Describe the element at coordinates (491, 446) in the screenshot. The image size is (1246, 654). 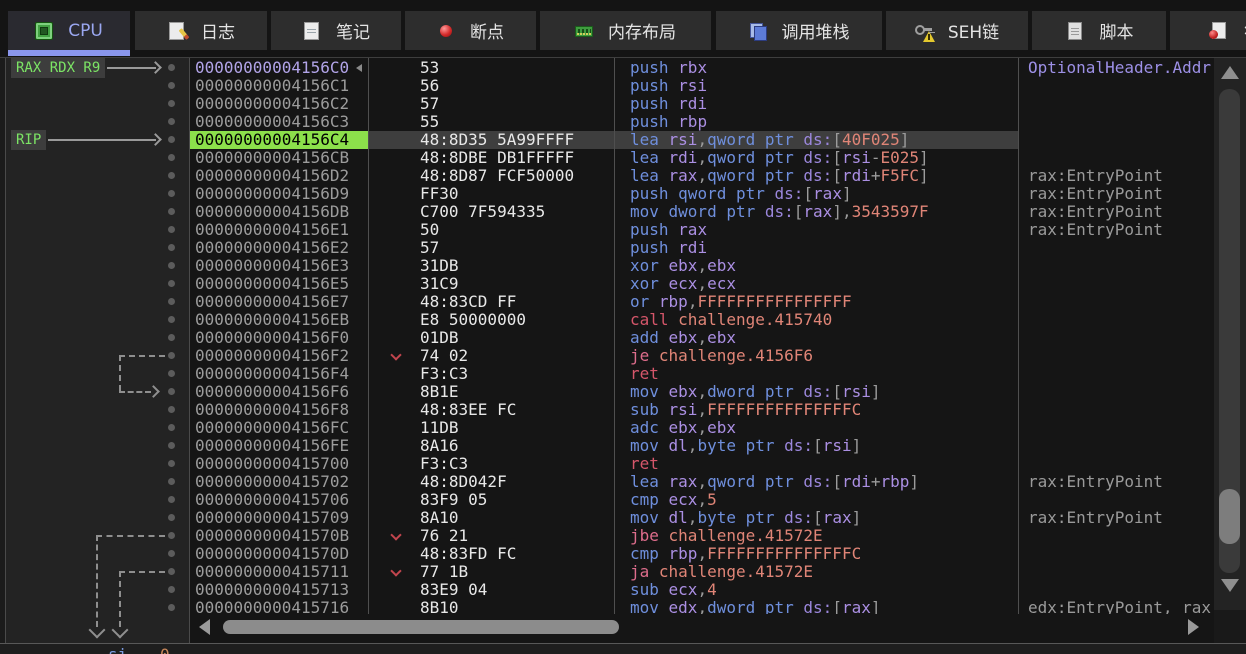
I see `bytes-cell: 8A16` at that location.